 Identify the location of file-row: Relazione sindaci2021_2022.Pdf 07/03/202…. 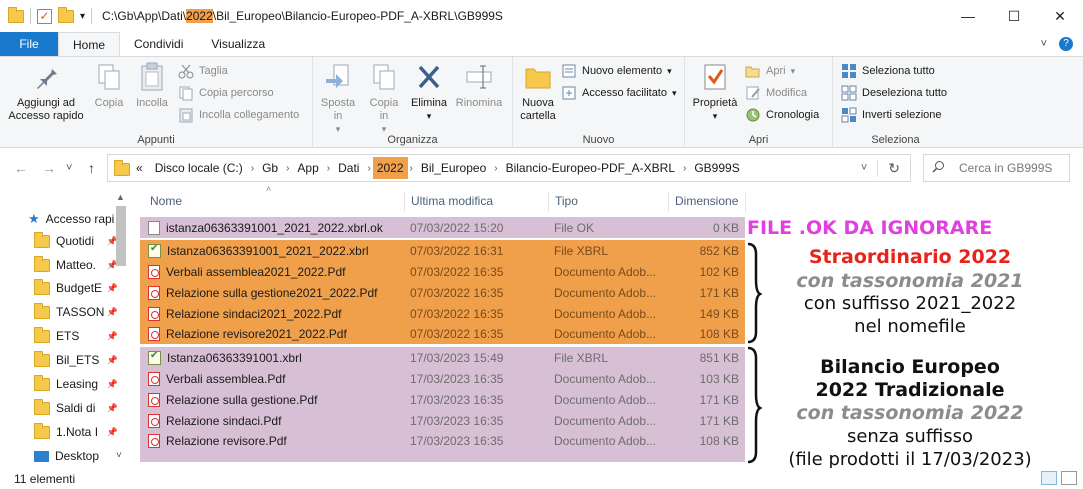
(442, 313).